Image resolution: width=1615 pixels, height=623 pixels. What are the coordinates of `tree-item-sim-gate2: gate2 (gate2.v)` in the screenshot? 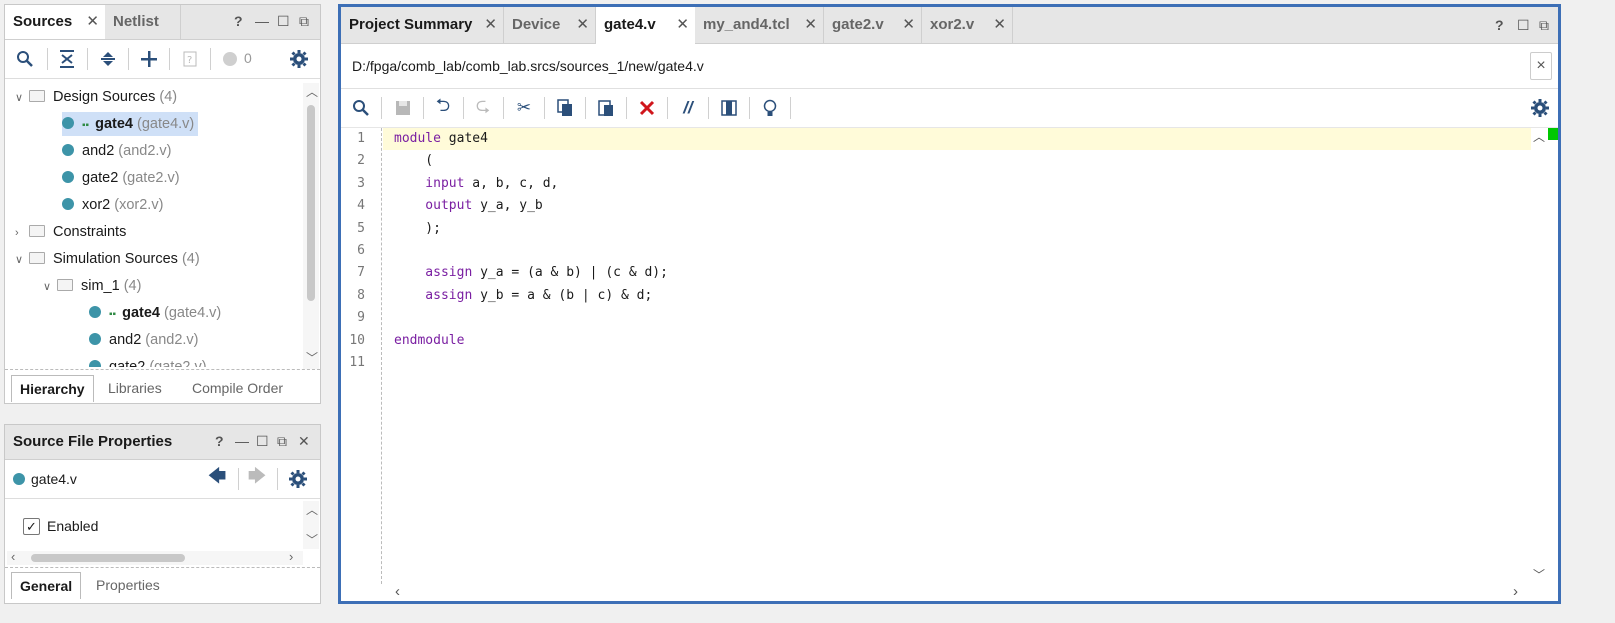 It's located at (148, 361).